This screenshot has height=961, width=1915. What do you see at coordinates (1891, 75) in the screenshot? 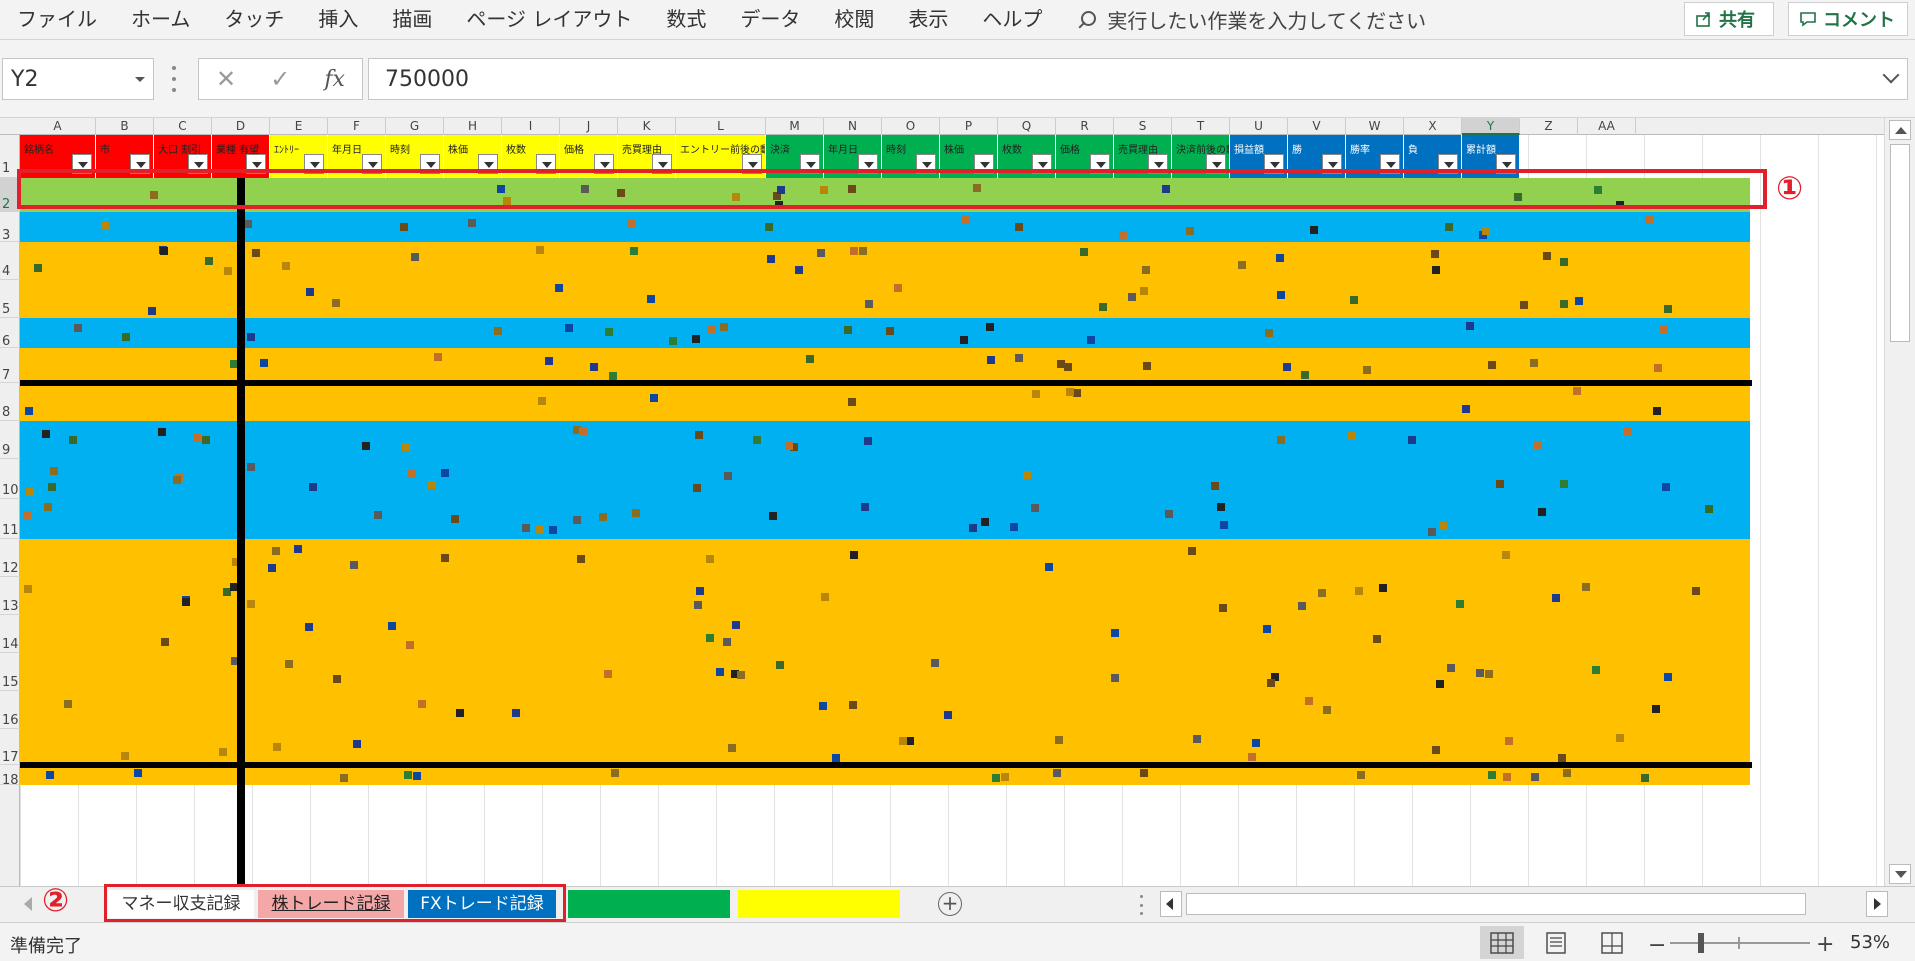
I see `expand-formula-icon` at bounding box center [1891, 75].